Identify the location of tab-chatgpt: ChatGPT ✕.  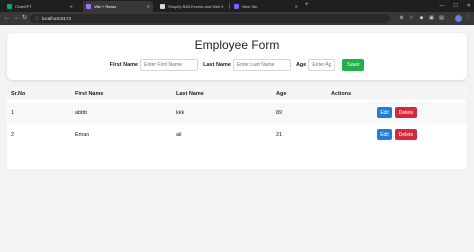
(40, 6).